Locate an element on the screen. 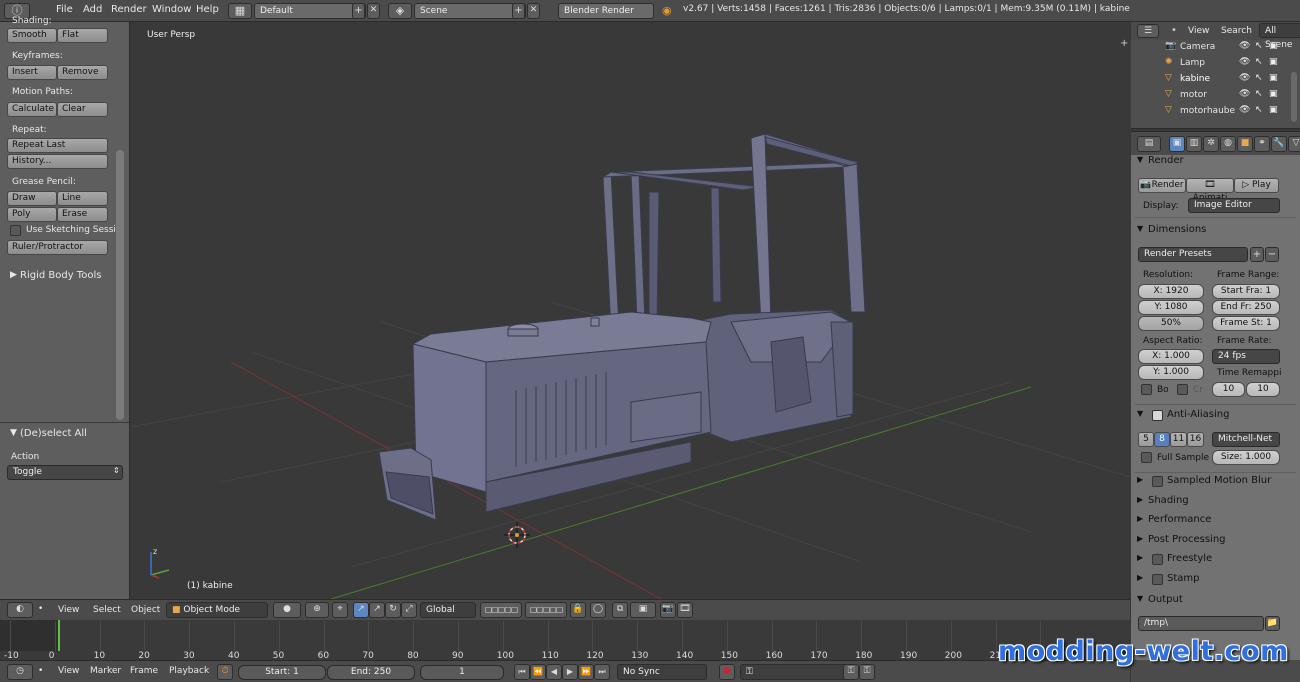 The width and height of the screenshot is (1300, 682). outliner-item-label: motorhaube is located at coordinates (1207, 111).